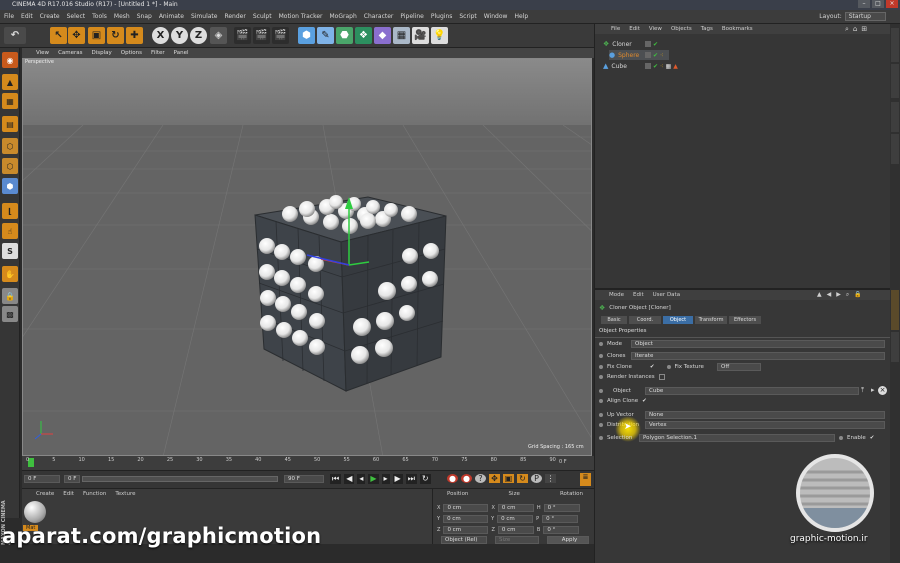  What do you see at coordinates (134, 35) in the screenshot?
I see `transform-icon: ✚` at bounding box center [134, 35].